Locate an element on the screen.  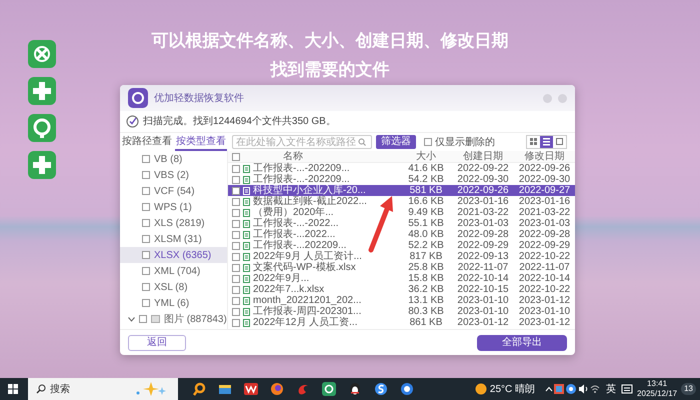
search-field: 在此处输入文件名称或路径 is located at coordinates (302, 142).